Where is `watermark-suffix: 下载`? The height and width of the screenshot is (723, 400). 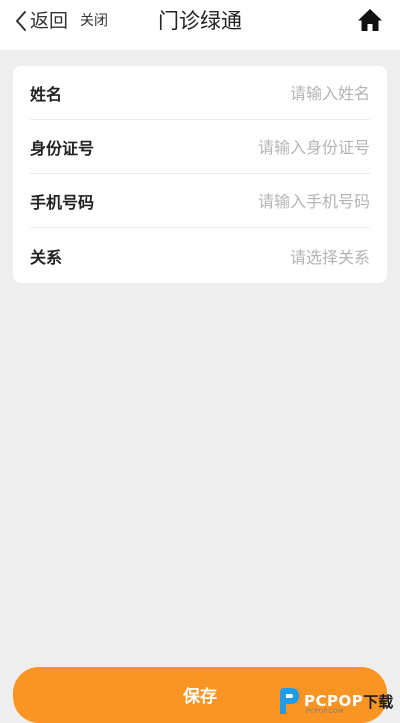
watermark-suffix: 下载 is located at coordinates (378, 701).